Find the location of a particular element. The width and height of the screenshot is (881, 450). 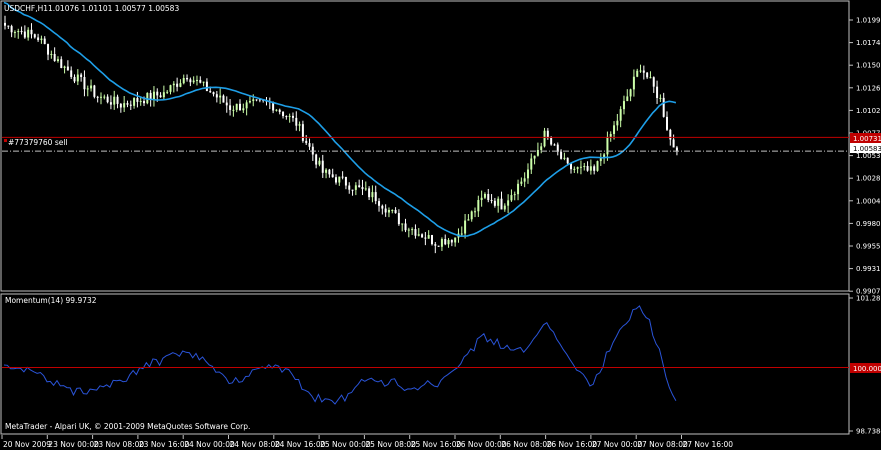

price-axis-label: 1.01990 is located at coordinates (868, 21).